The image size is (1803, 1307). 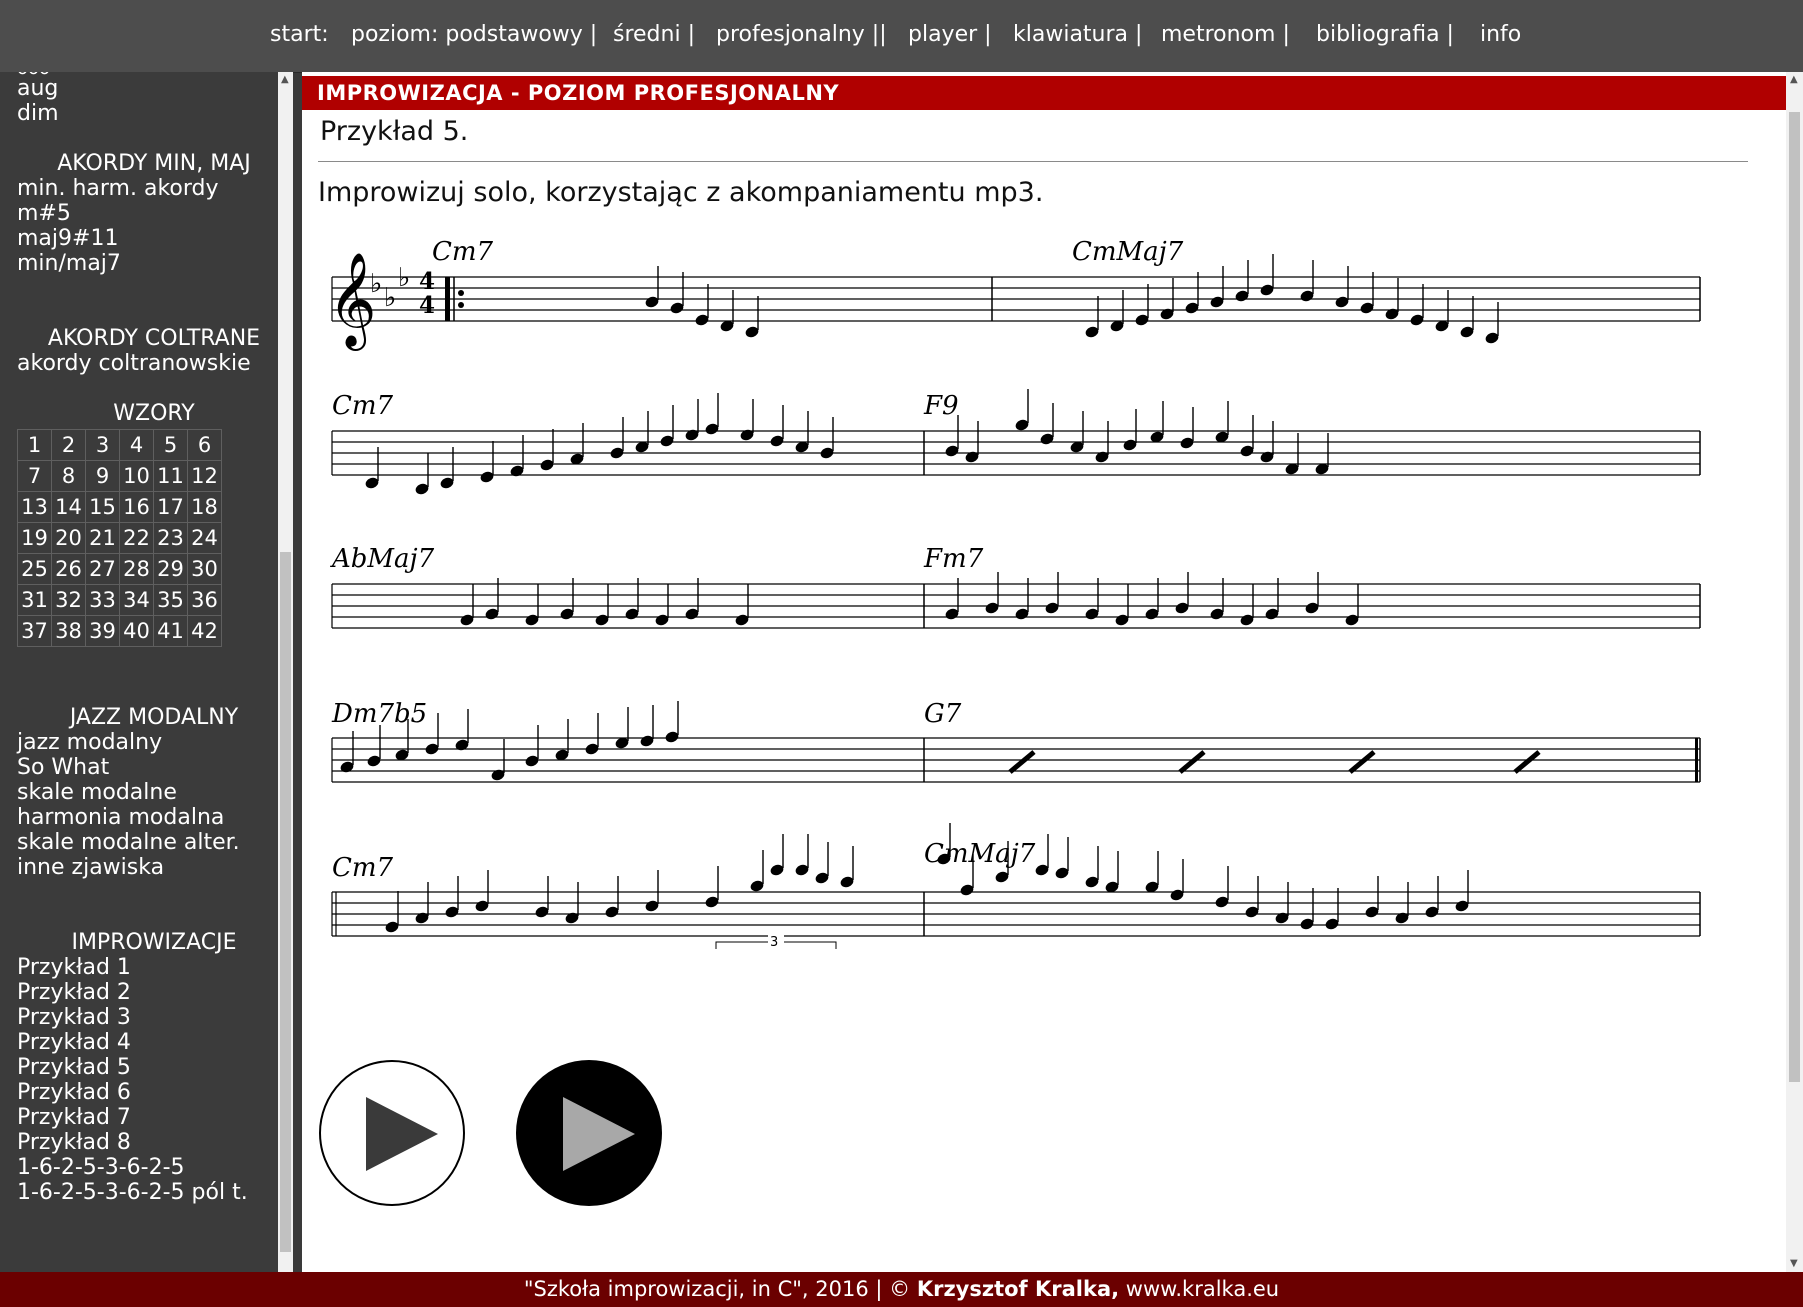 I want to click on wzory-cell: 40, so click(x=136, y=631).